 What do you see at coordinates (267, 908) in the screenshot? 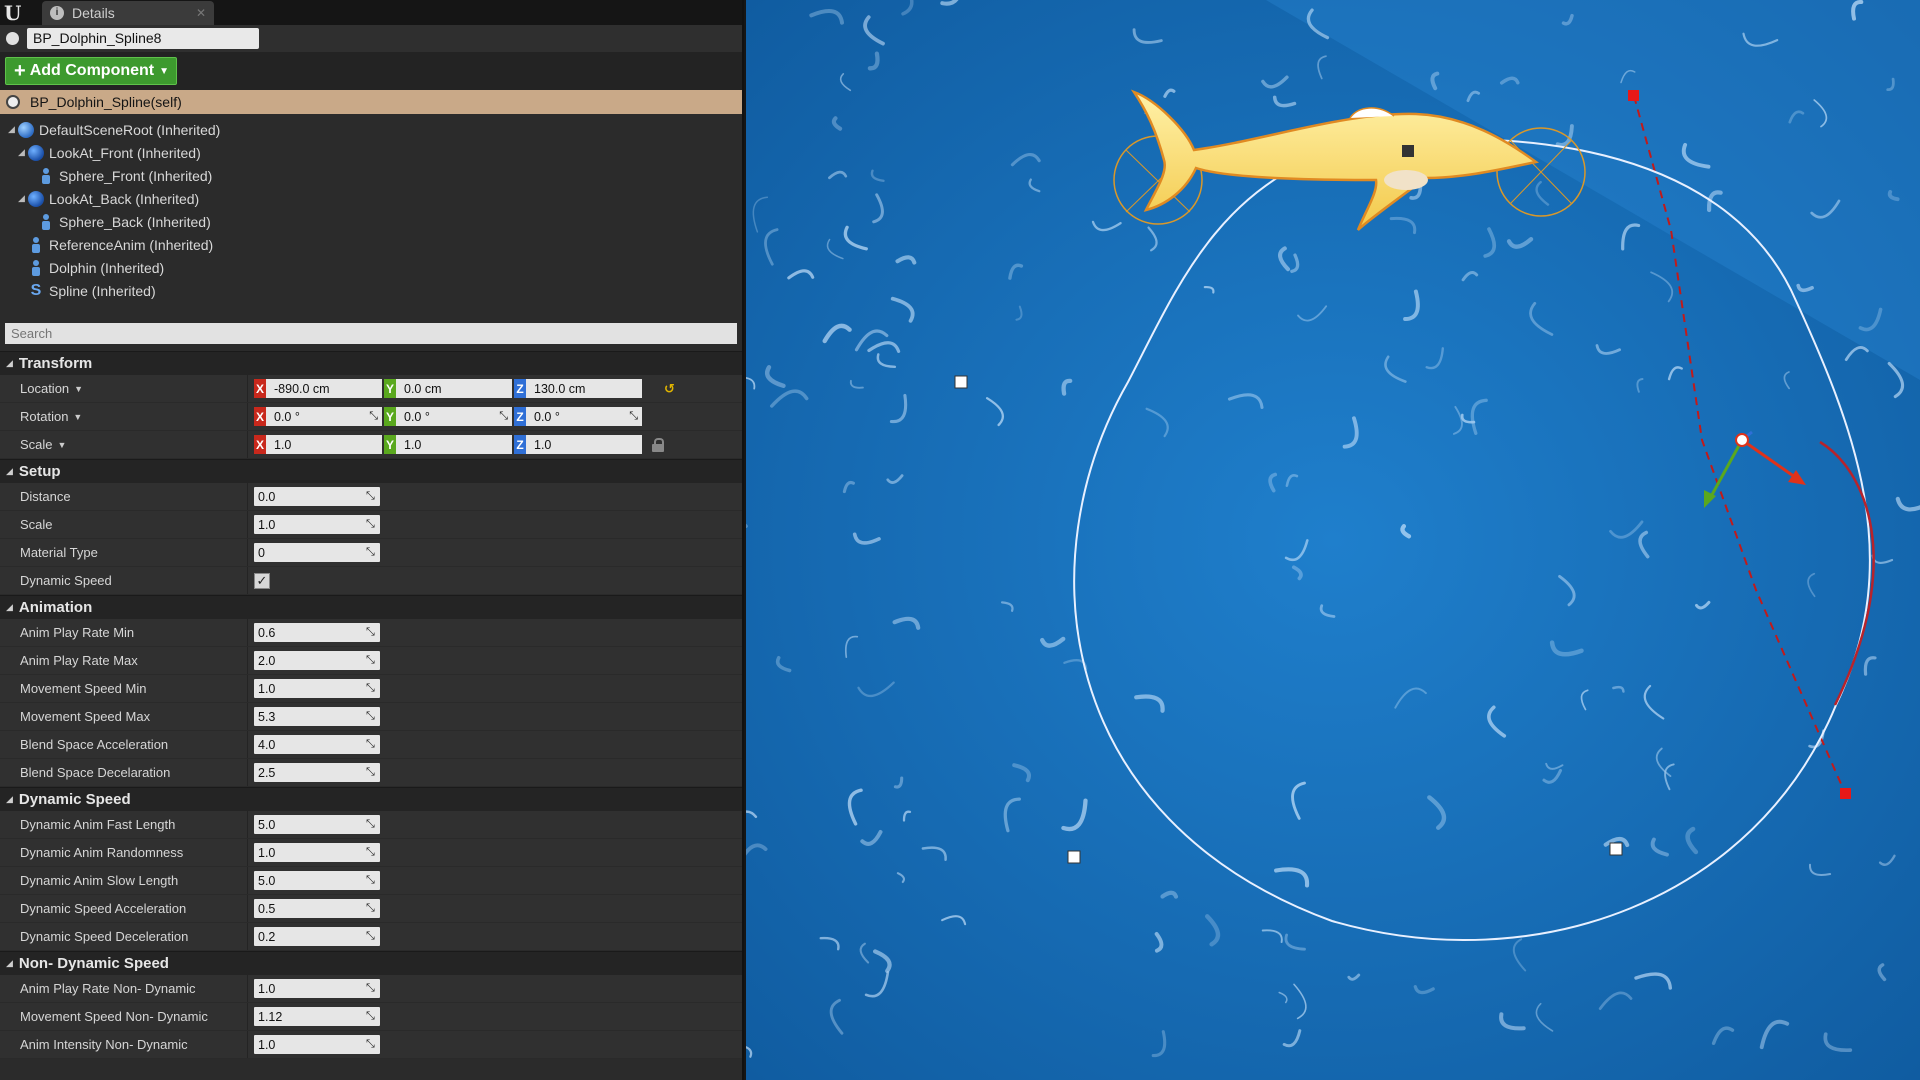
I see `number-value: 0.5` at bounding box center [267, 908].